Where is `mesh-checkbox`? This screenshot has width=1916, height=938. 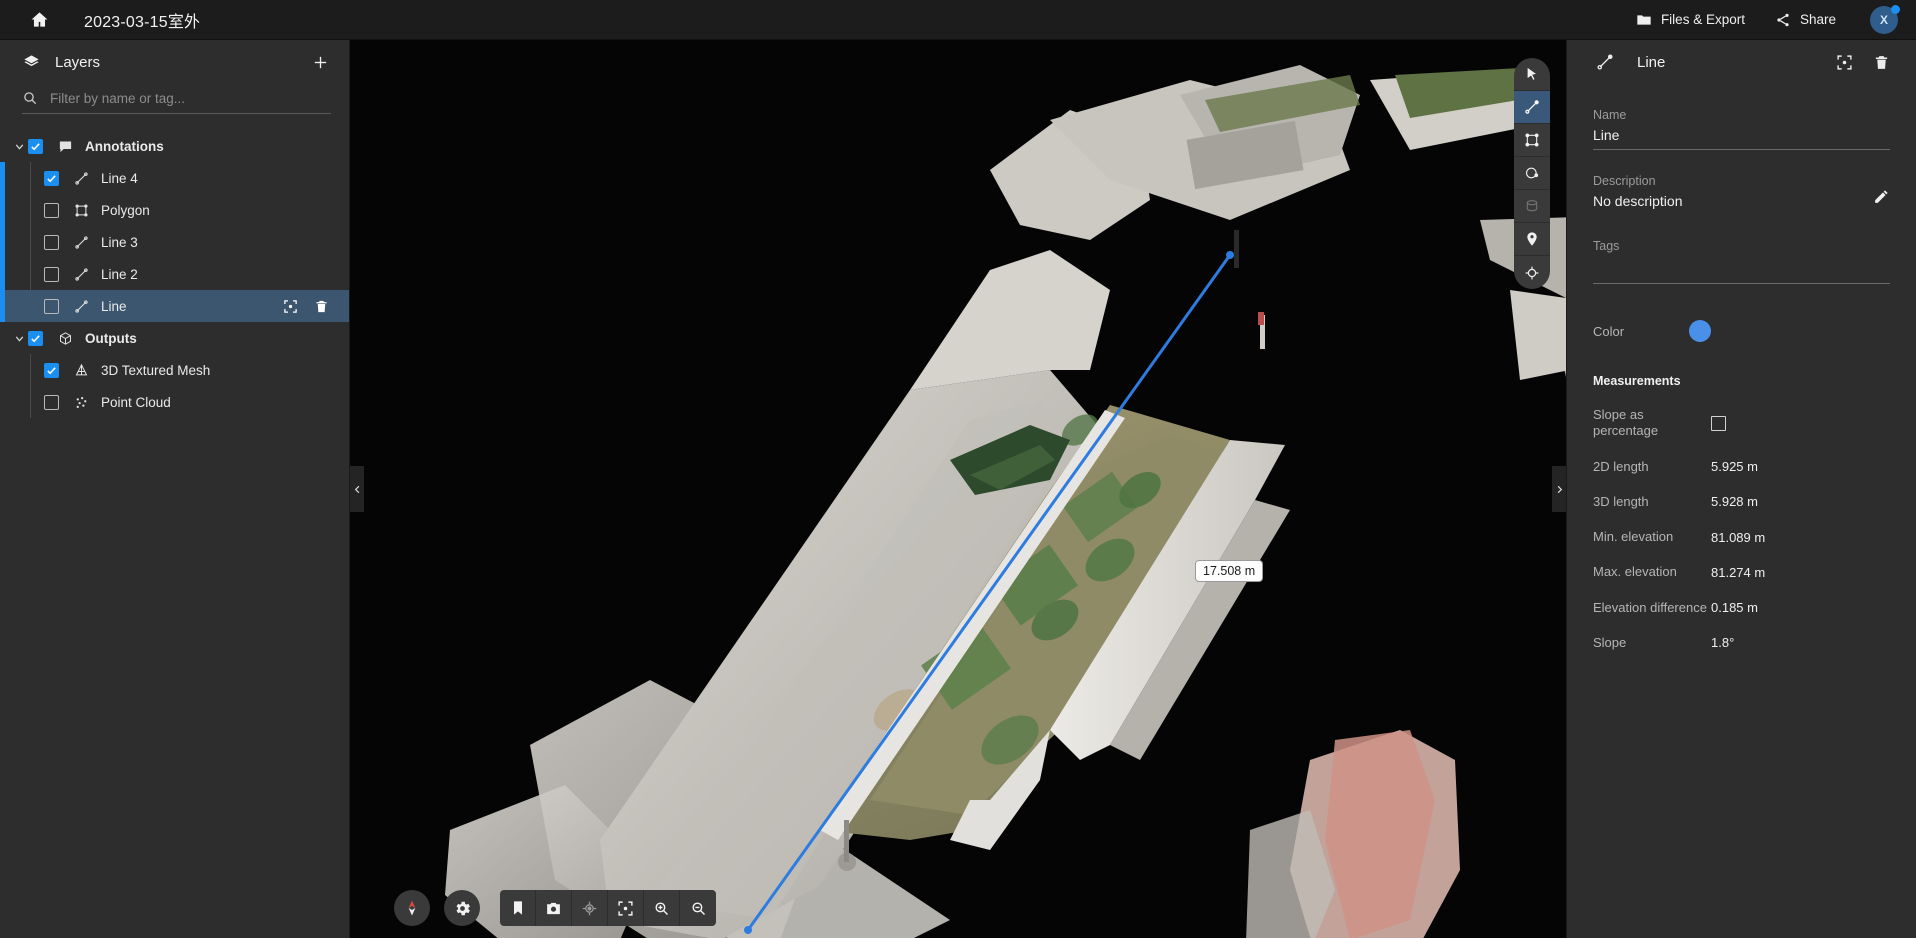
mesh-checkbox is located at coordinates (51, 370).